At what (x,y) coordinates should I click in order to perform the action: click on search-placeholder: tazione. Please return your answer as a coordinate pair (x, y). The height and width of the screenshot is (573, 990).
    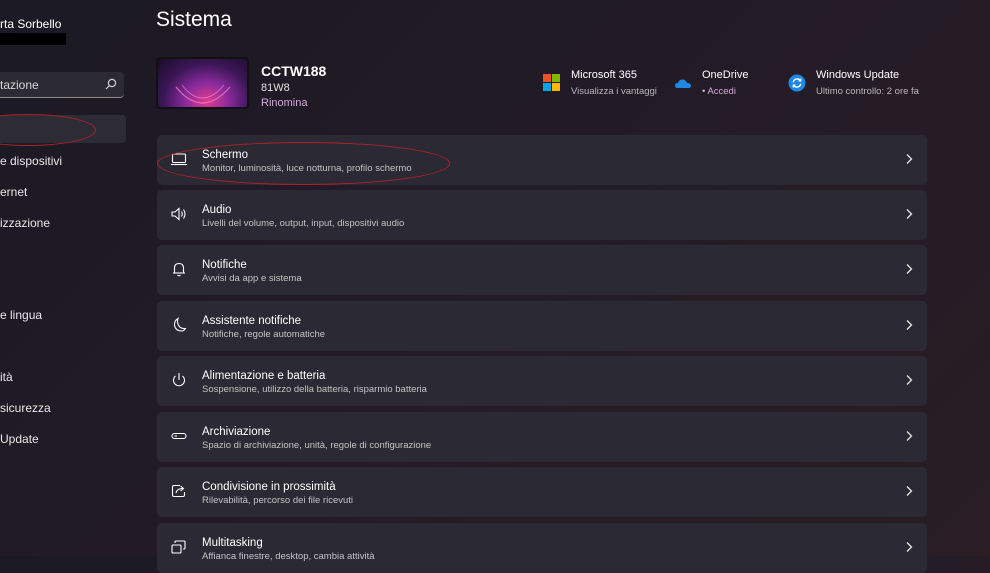
    Looking at the image, I should click on (19, 85).